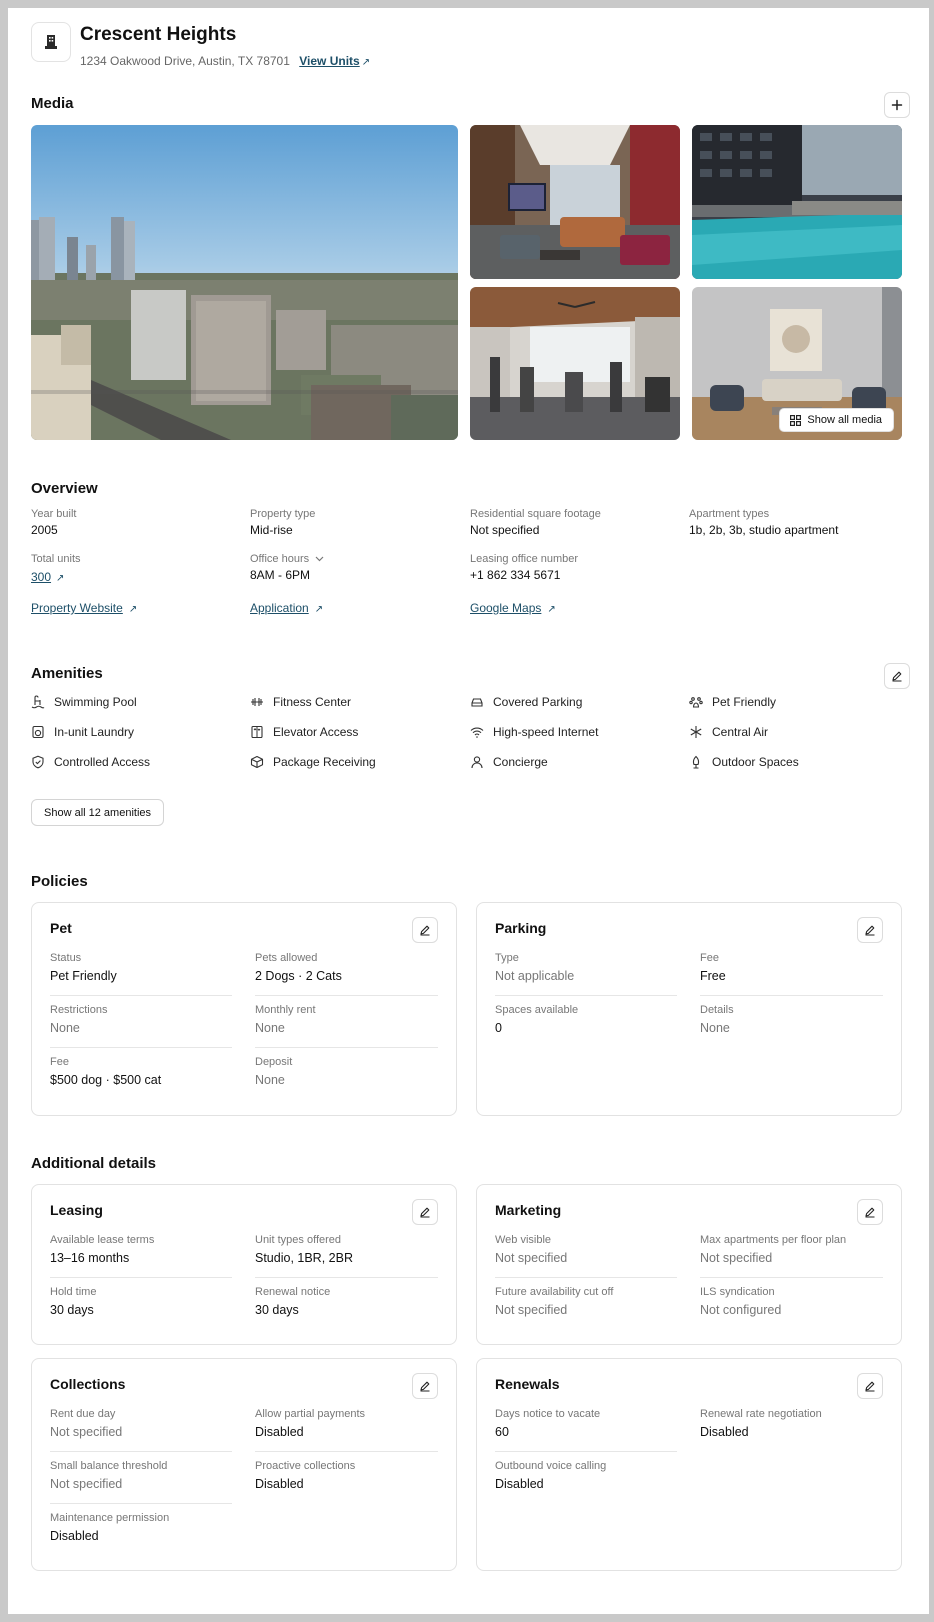 The height and width of the screenshot is (1622, 934). I want to click on pet-status-value: Pet Friendly, so click(83, 976).